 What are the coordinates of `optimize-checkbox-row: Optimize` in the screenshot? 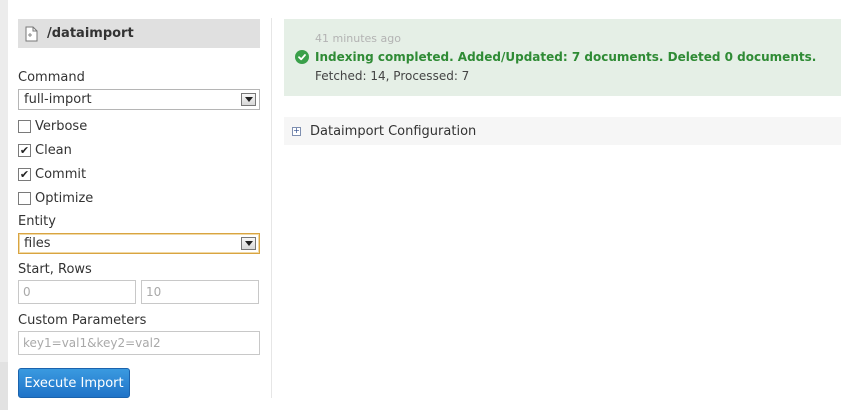 It's located at (55, 198).